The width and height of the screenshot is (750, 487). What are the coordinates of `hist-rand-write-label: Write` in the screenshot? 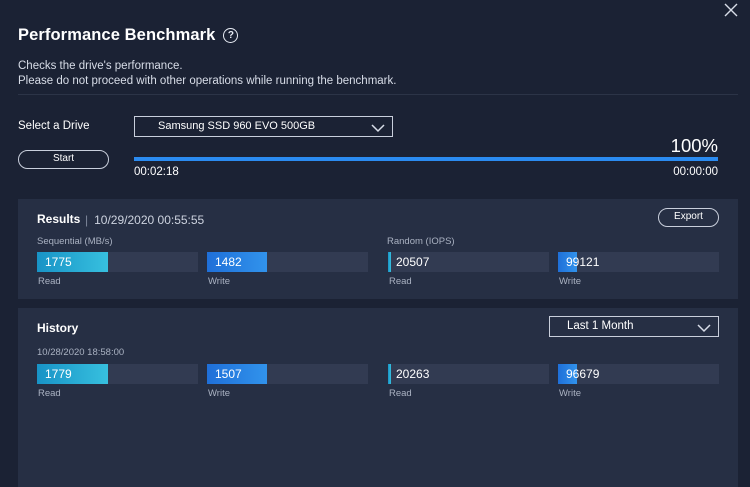 It's located at (570, 393).